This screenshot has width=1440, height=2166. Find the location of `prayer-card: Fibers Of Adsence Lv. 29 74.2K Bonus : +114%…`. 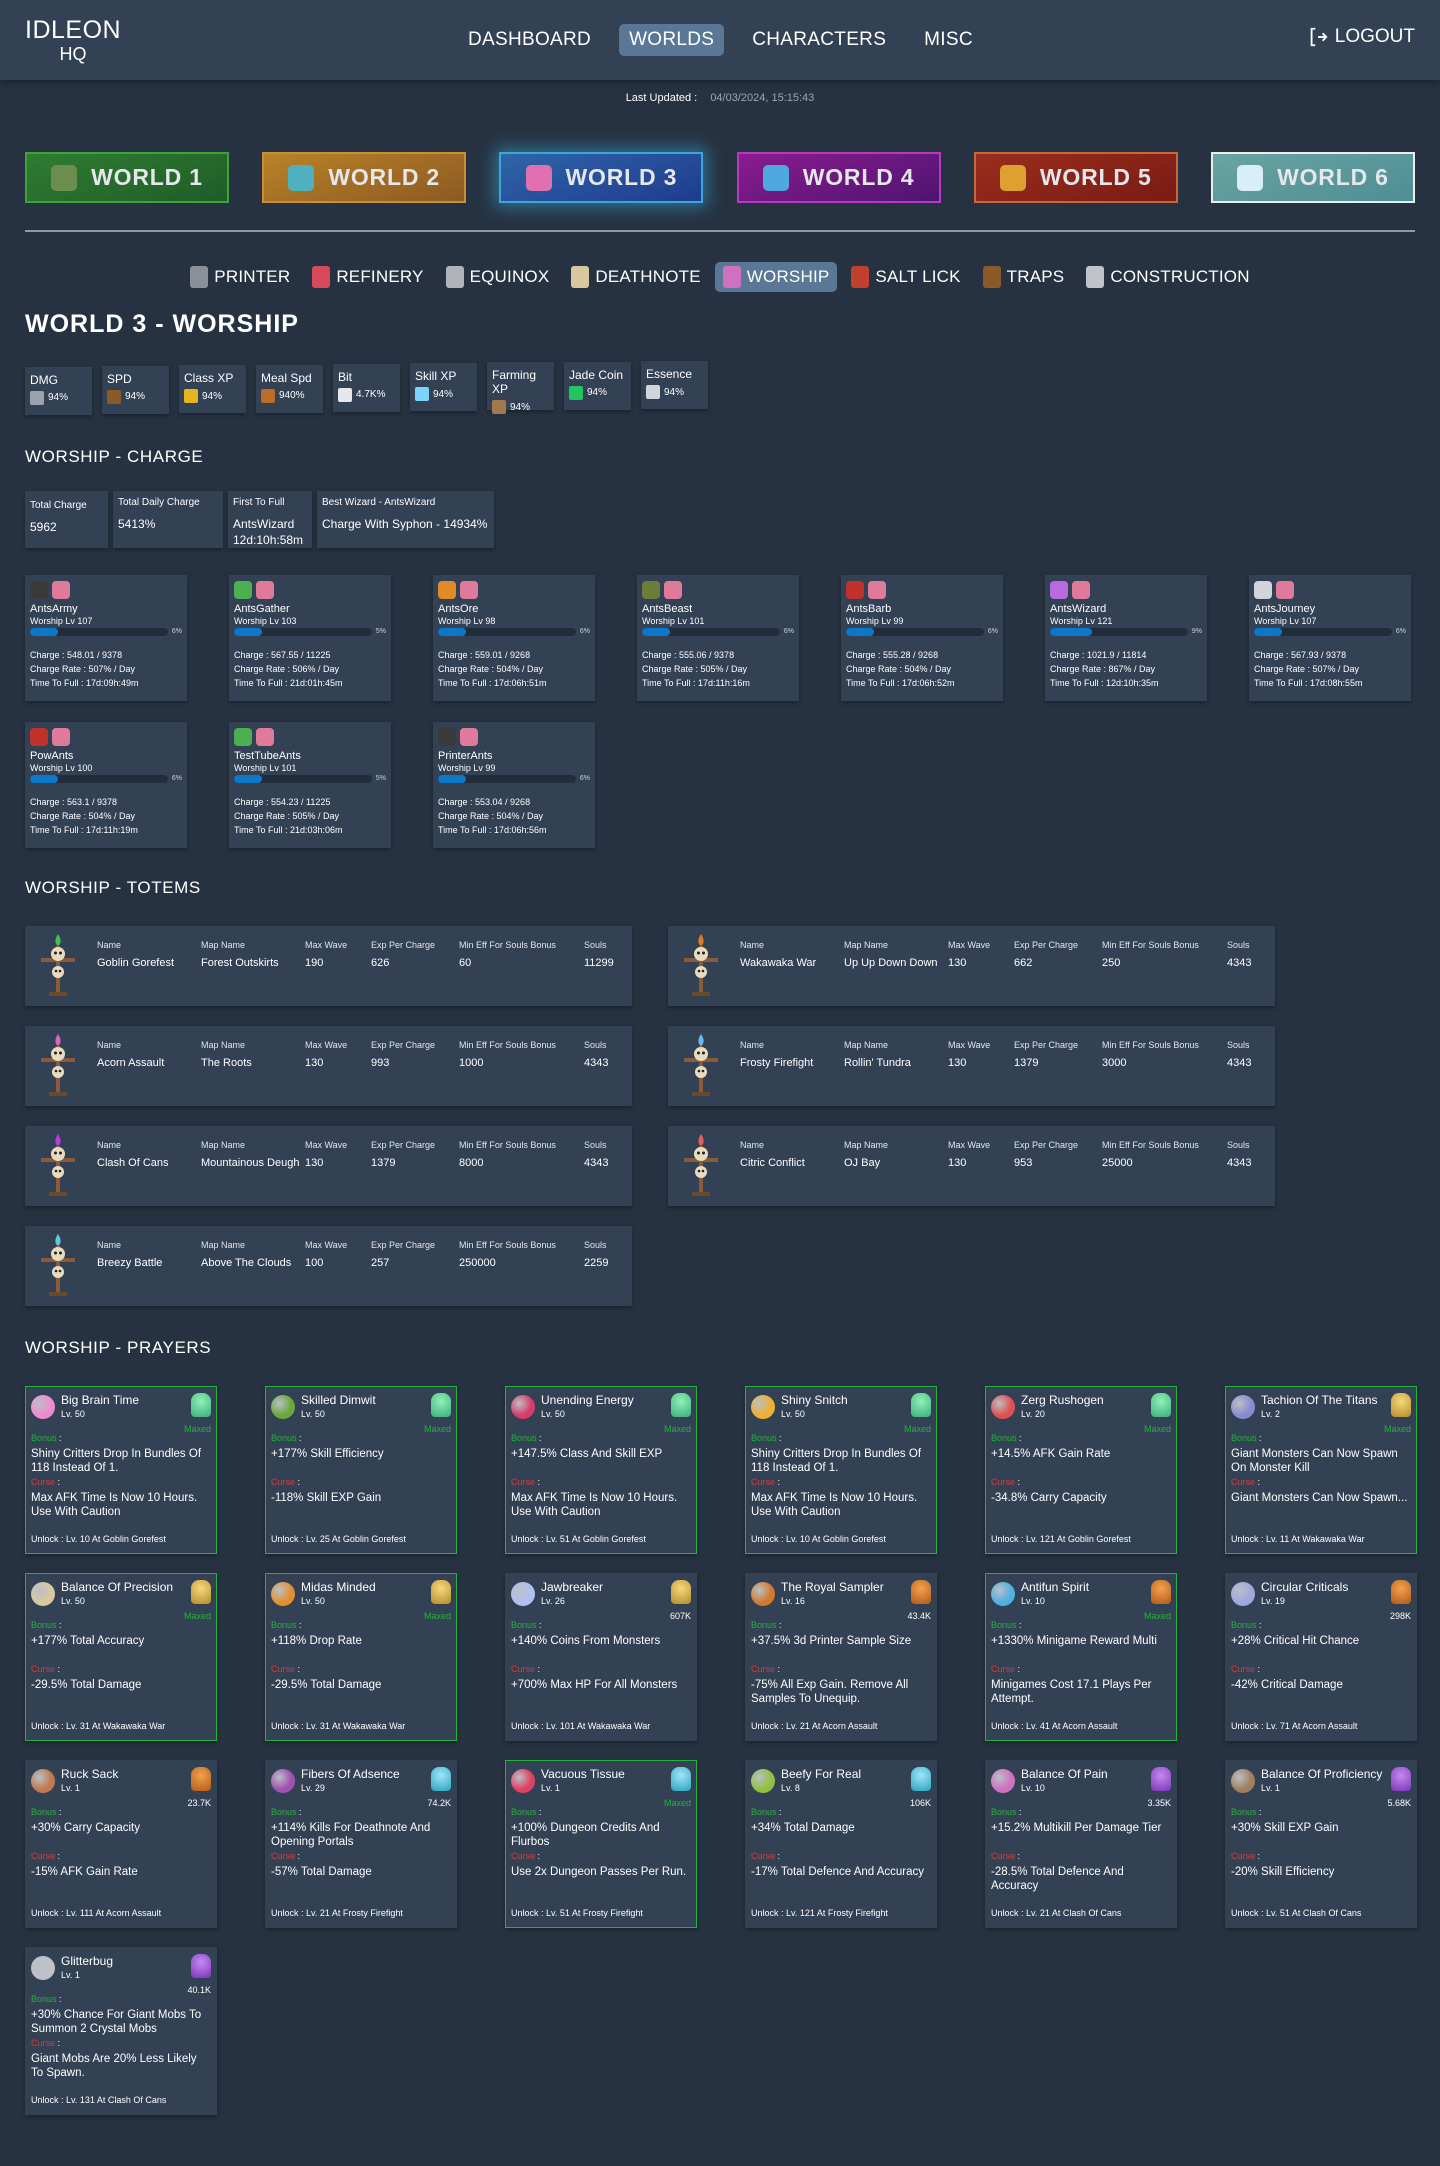

prayer-card: Fibers Of Adsence Lv. 29 74.2K Bonus : +114%… is located at coordinates (361, 1843).